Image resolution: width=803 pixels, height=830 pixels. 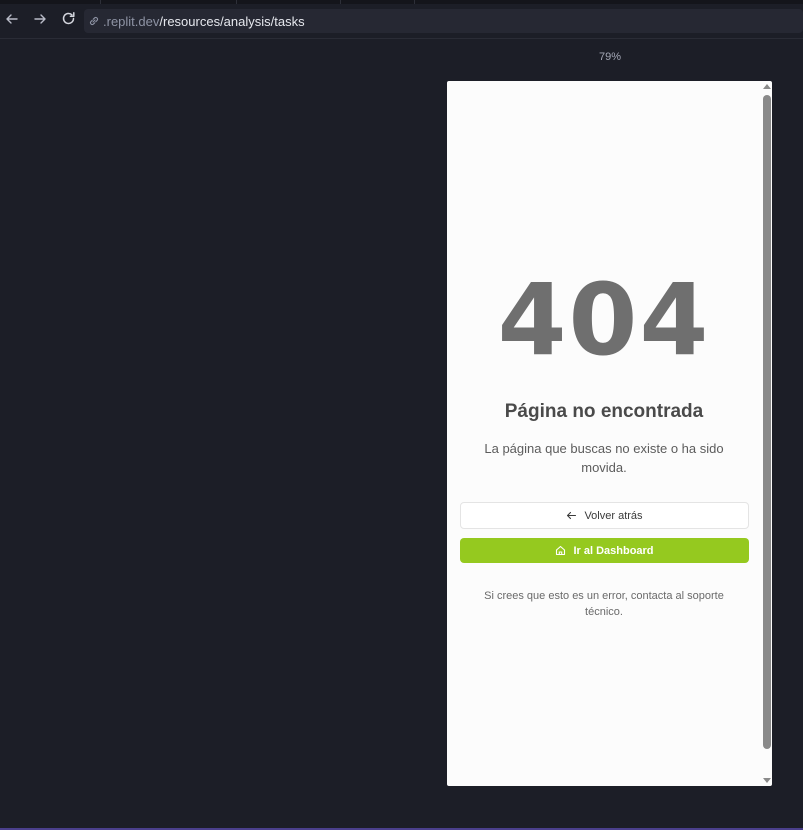 I want to click on dashboard-button: Ir al Dashboard, so click(x=604, y=550).